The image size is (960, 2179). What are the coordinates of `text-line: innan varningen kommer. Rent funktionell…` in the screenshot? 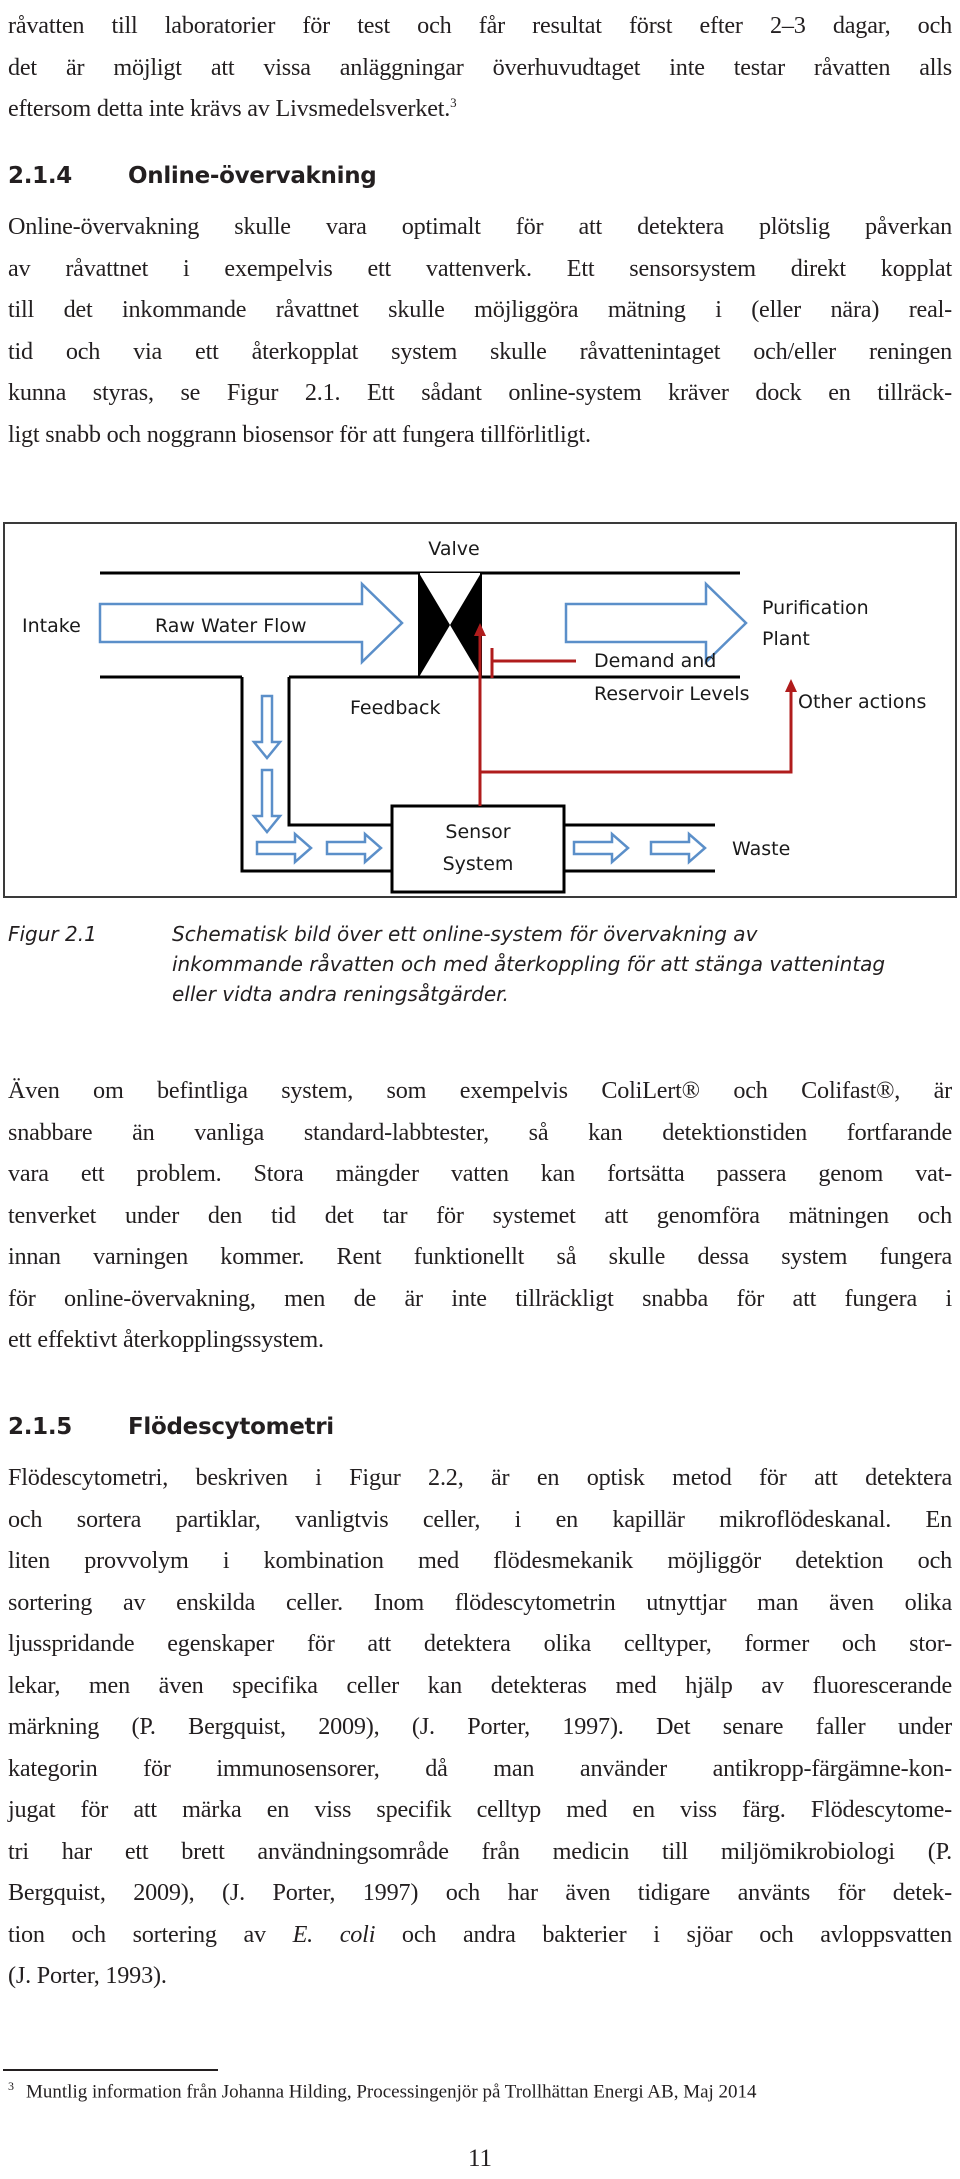 It's located at (480, 1256).